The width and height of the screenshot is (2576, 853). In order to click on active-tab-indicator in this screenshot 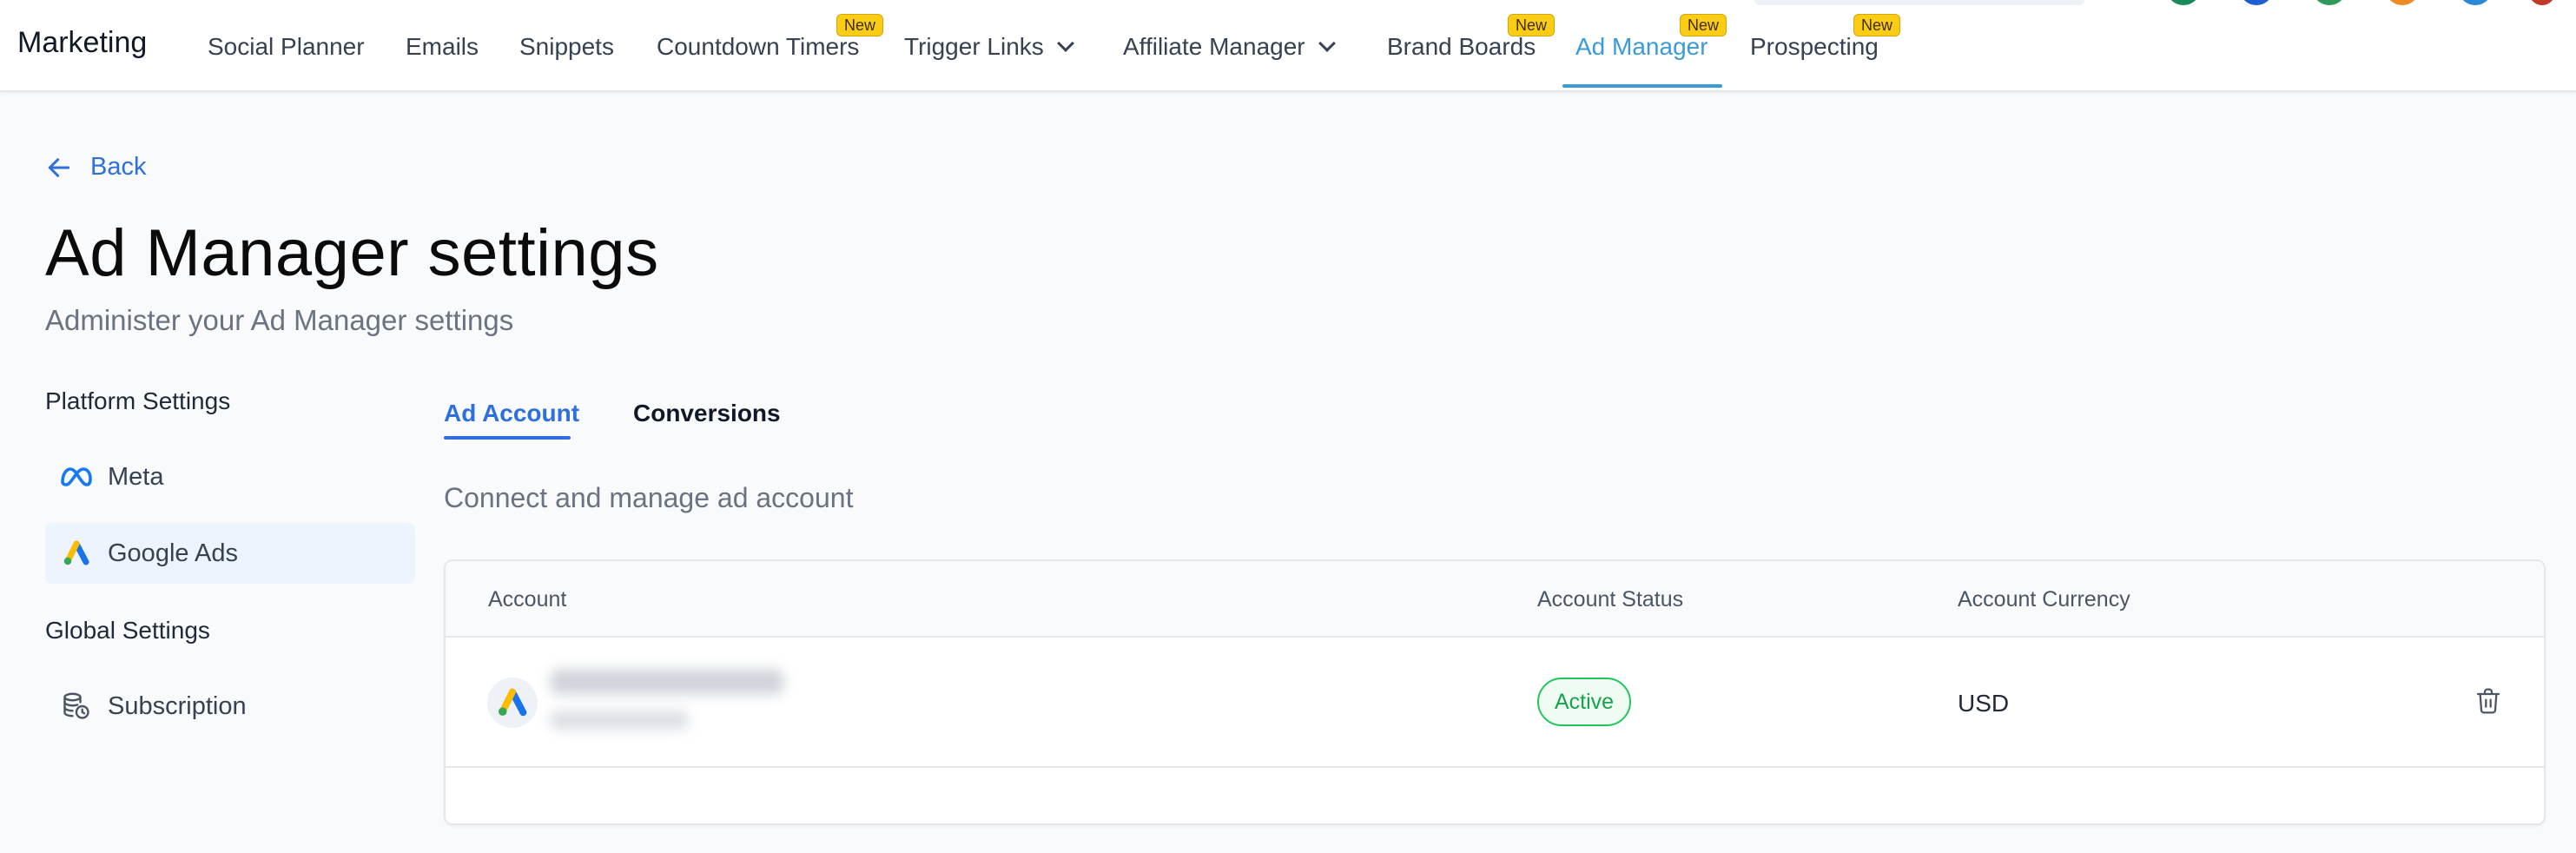, I will do `click(507, 438)`.